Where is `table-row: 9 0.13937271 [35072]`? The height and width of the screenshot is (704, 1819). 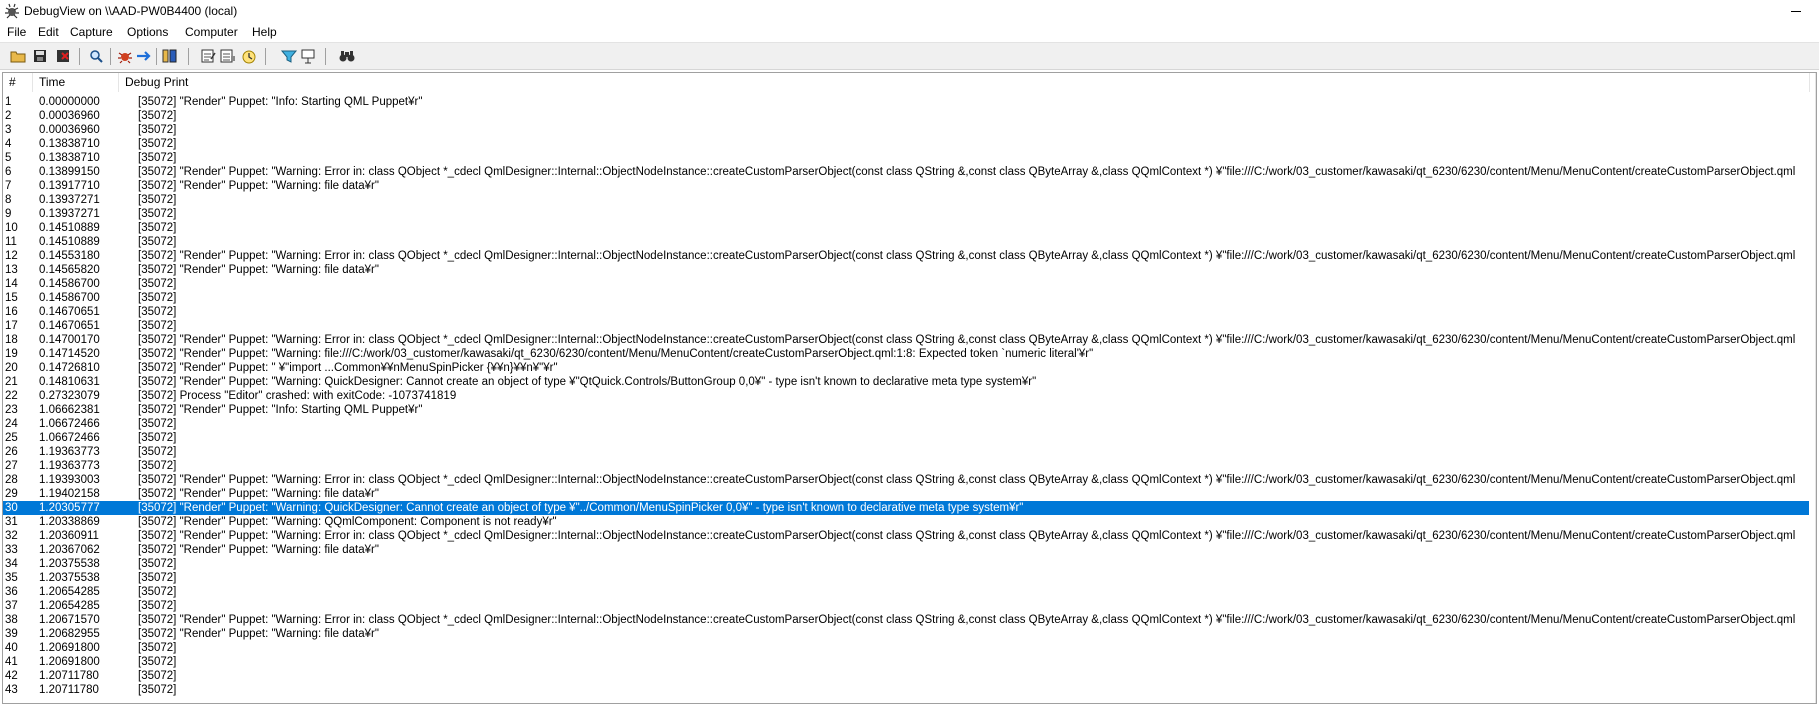 table-row: 9 0.13937271 [35072] is located at coordinates (909, 214).